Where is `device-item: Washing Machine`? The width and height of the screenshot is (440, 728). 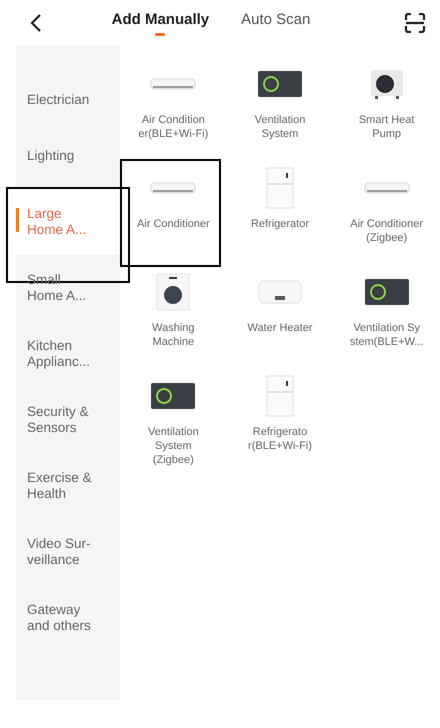
device-item: Washing Machine is located at coordinates (173, 310).